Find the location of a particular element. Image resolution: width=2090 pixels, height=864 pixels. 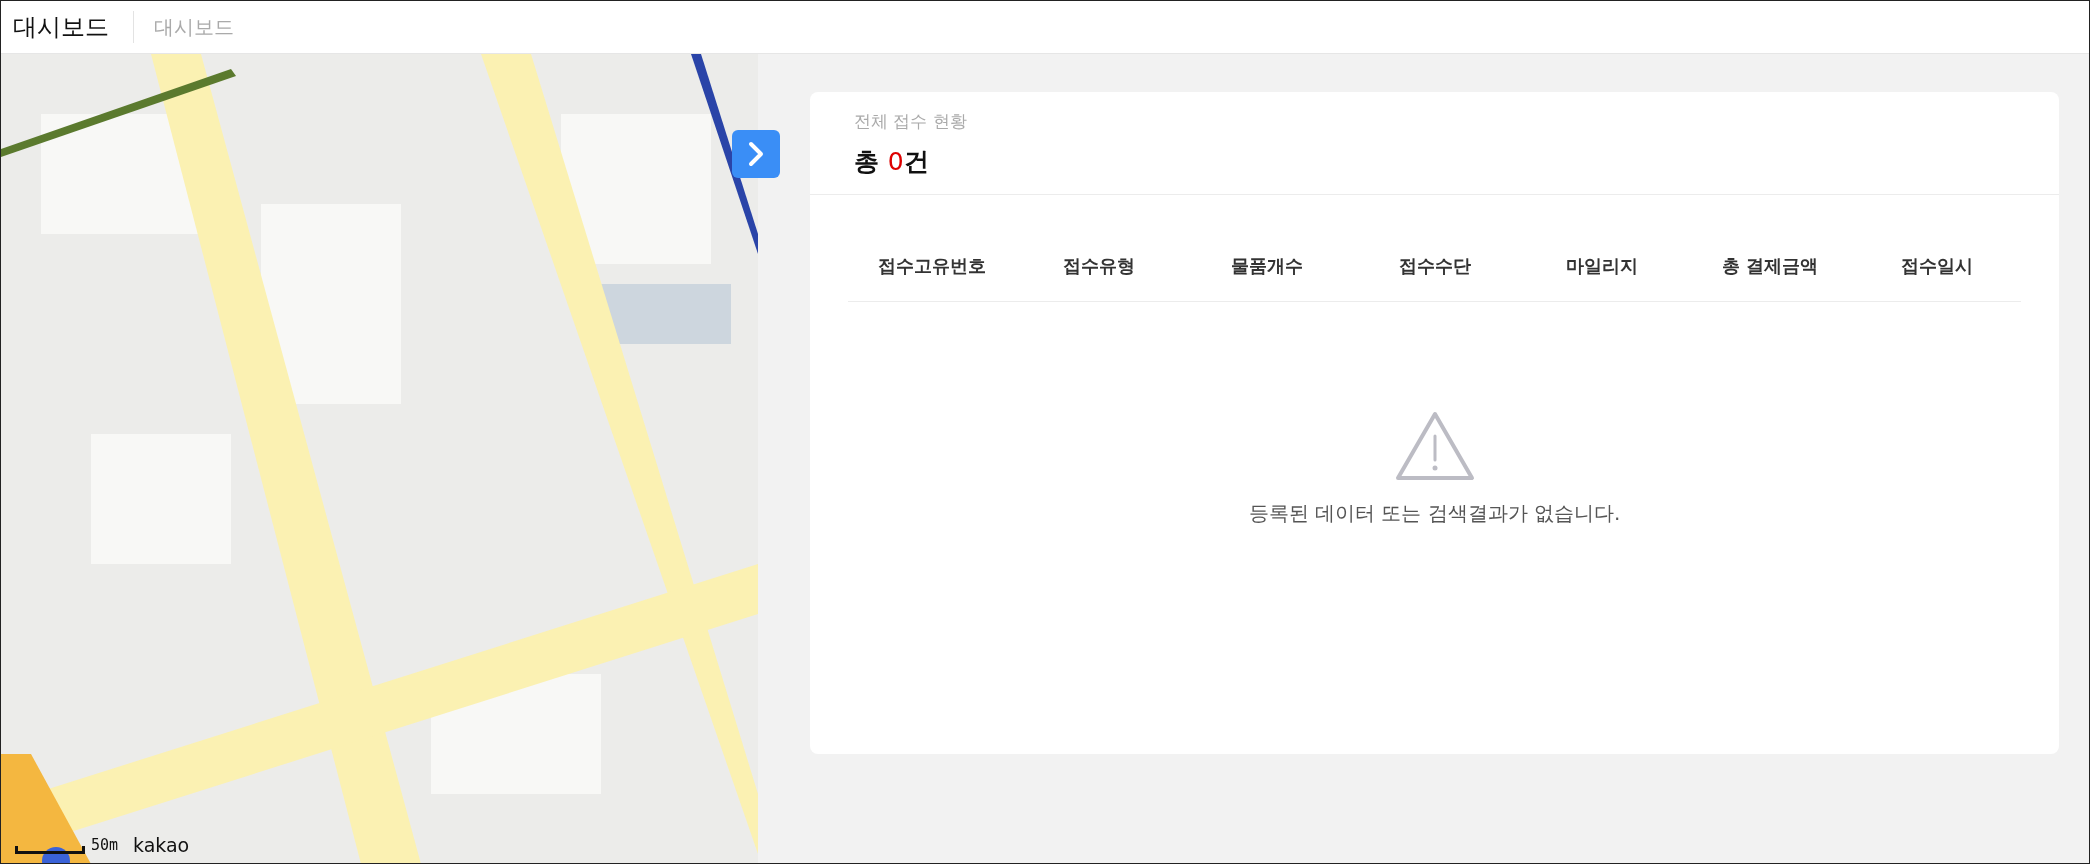

column-header: 총 결제금액 is located at coordinates (1769, 266).